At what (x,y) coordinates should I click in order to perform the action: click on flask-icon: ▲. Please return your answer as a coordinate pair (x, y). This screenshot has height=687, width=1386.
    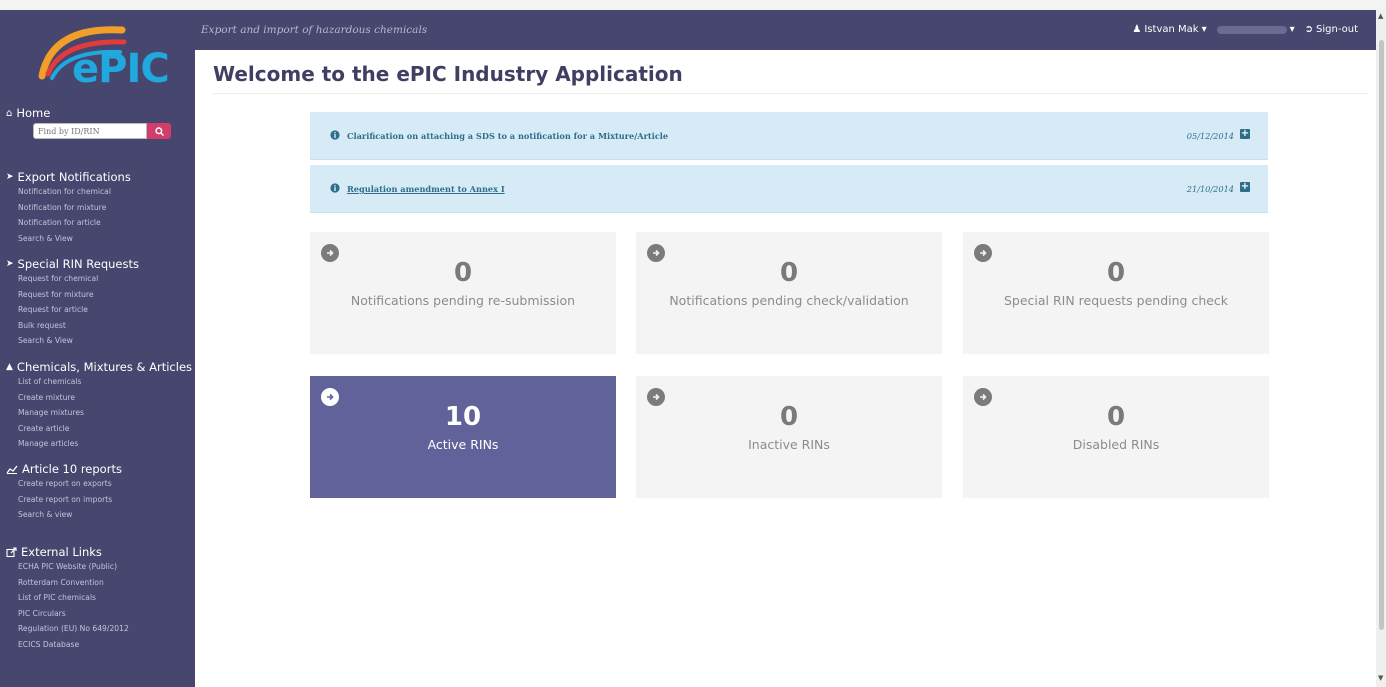
    Looking at the image, I should click on (9, 367).